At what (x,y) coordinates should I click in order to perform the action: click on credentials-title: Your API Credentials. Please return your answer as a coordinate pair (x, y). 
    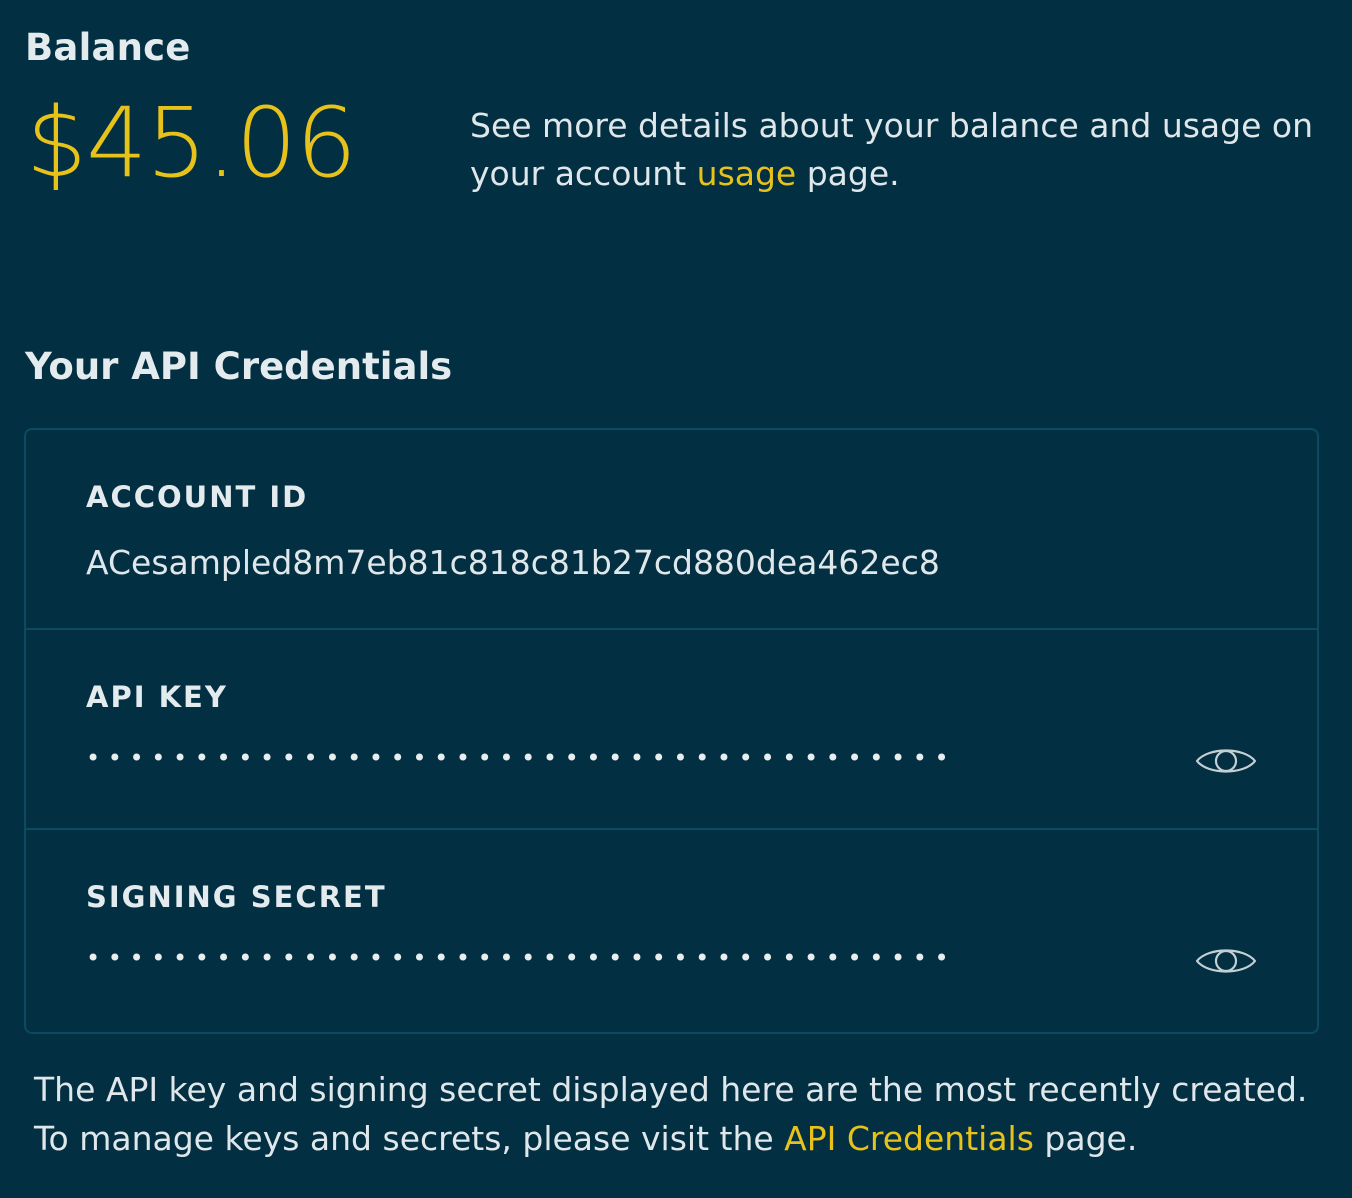
    Looking at the image, I should click on (239, 366).